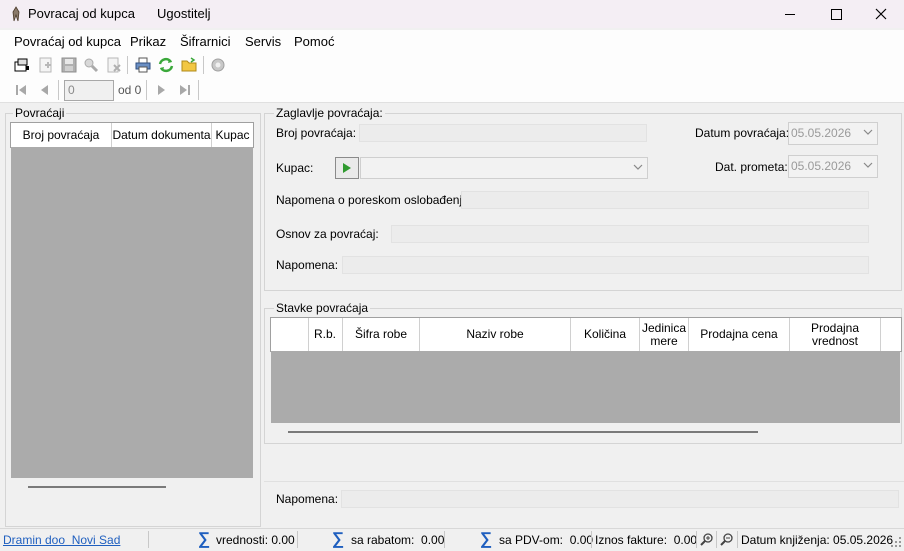 The height and width of the screenshot is (551, 904). What do you see at coordinates (665, 200) in the screenshot?
I see `napomena-porez-field` at bounding box center [665, 200].